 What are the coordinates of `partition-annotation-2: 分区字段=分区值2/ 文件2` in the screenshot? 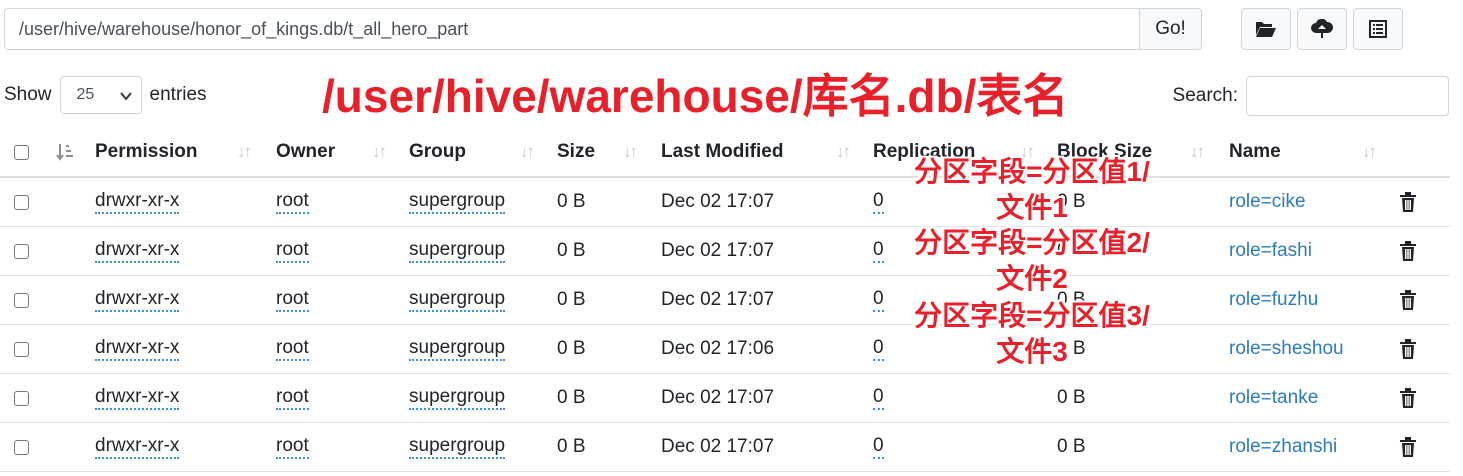 It's located at (1032, 261).